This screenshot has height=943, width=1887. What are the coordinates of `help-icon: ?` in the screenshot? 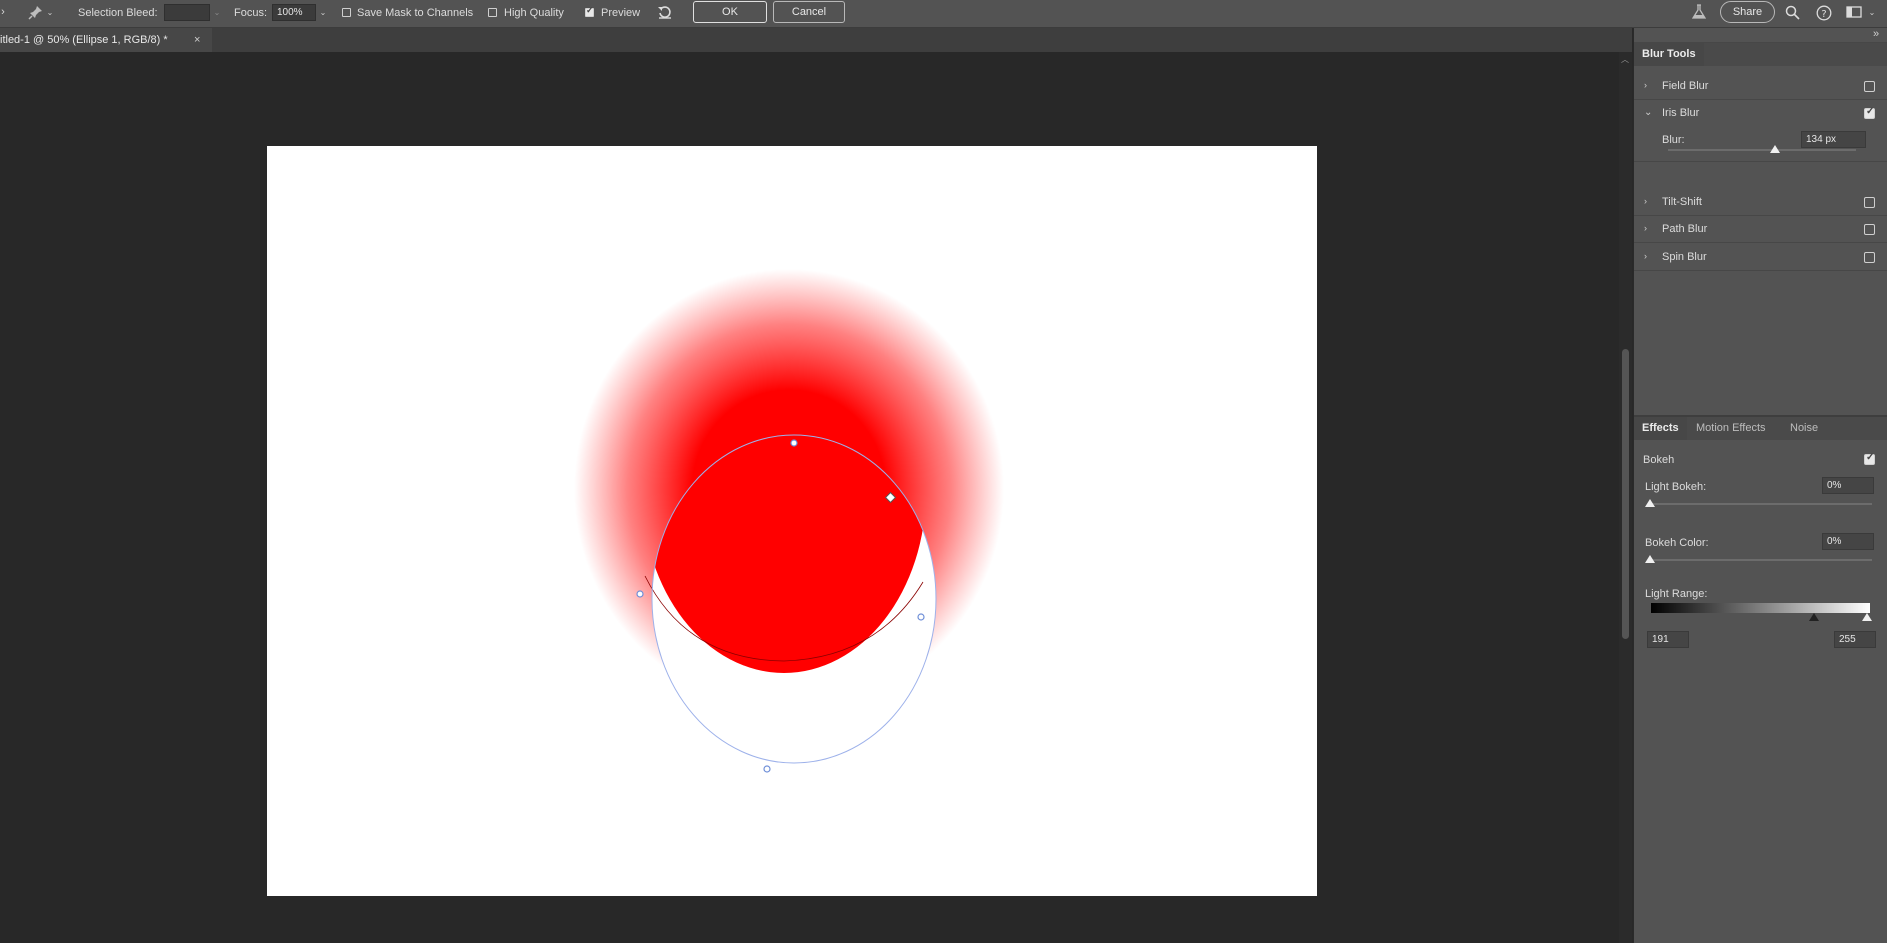 It's located at (1824, 14).